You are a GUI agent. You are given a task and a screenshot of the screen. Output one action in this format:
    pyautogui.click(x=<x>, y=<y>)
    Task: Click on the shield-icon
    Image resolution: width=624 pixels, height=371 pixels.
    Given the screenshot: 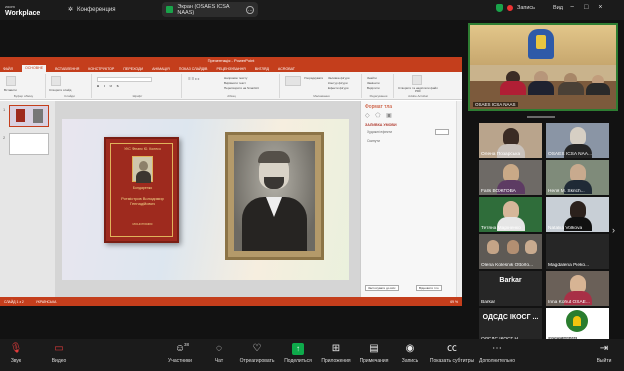 What is the action you would take?
    pyautogui.click(x=499, y=8)
    